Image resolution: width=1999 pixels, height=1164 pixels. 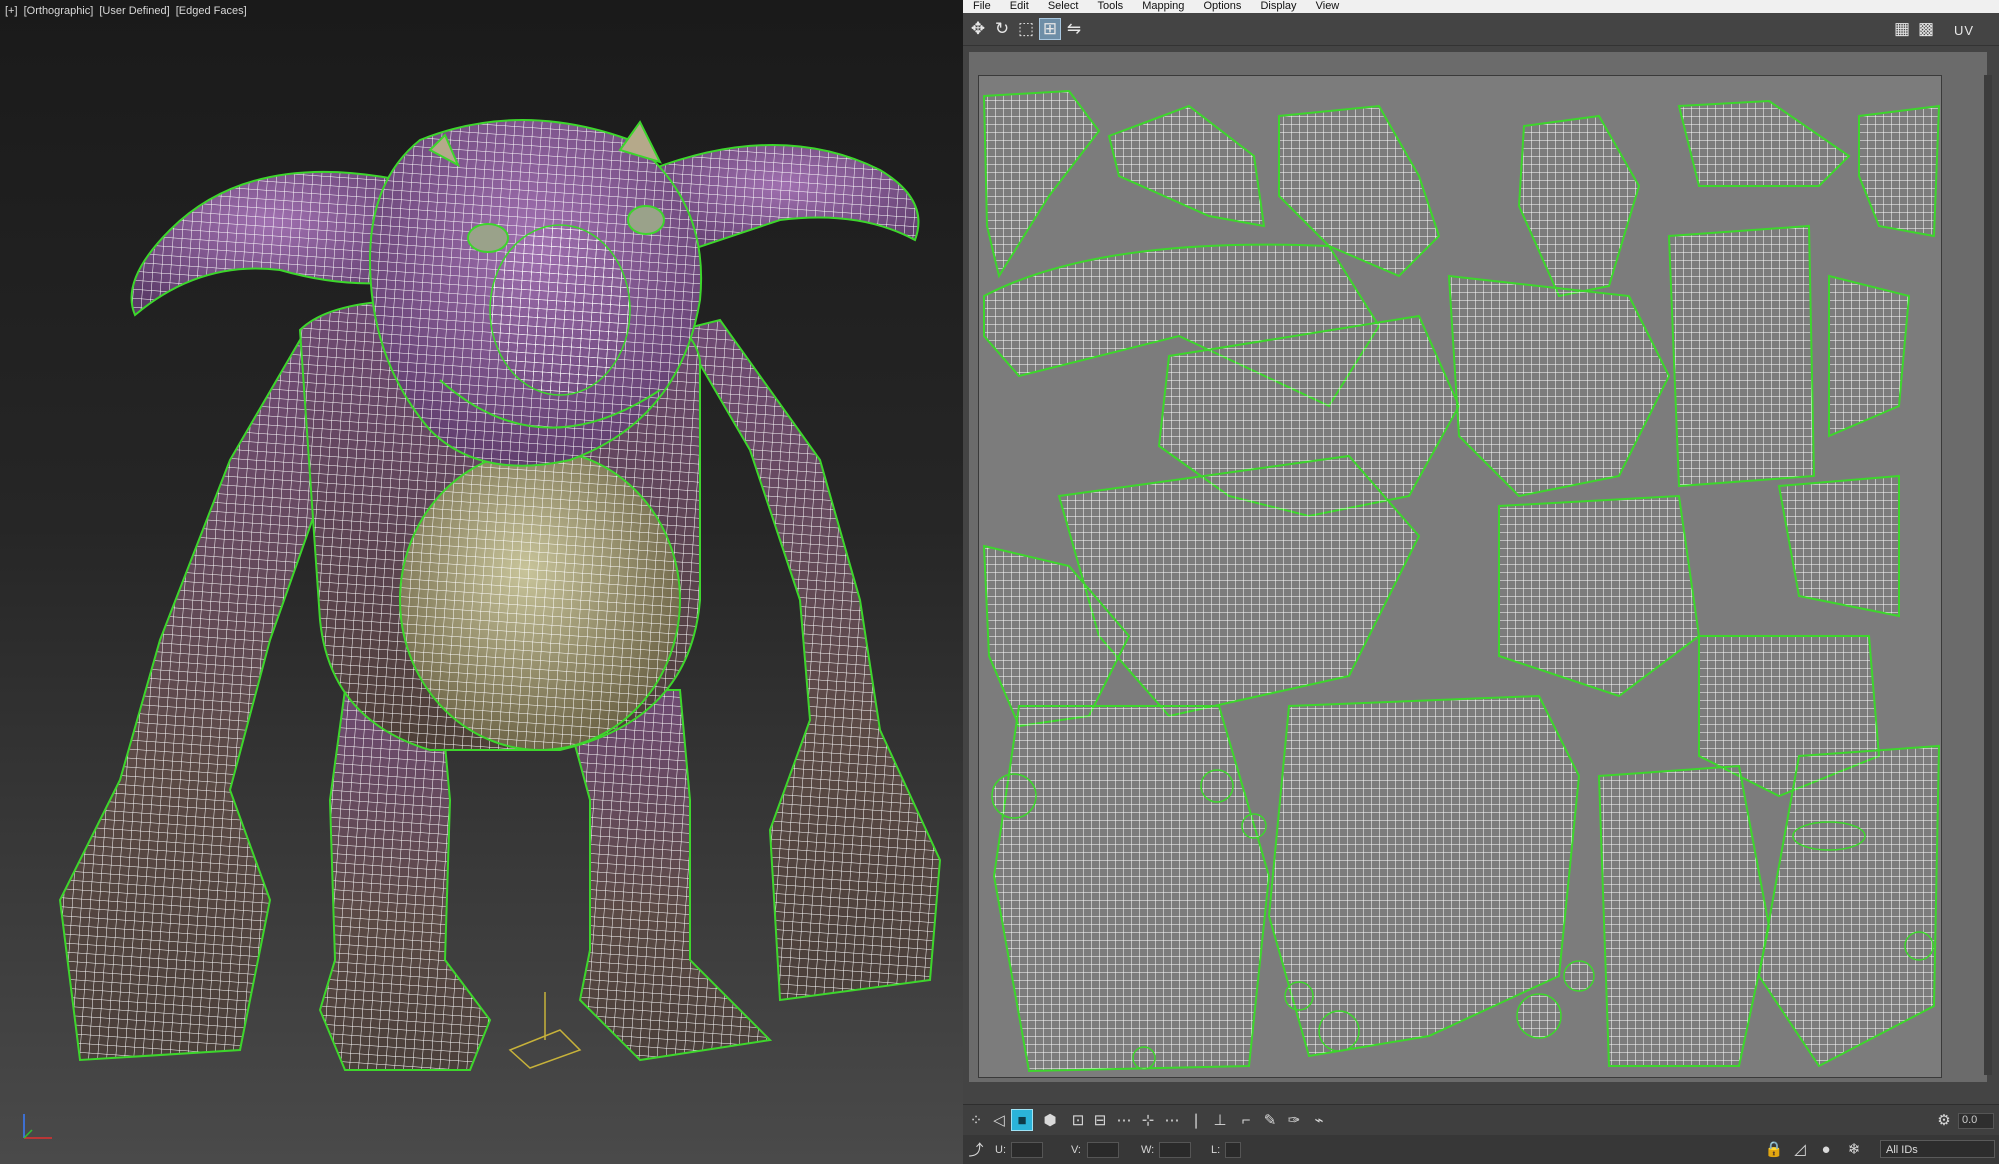 I want to click on uv-bottom-toolbar: ⁘ ◁ ■ ⬢ ⊡ ⊟ ⋯ ⊹ ⋯ ❘ ⊥ ⌐ ✎ ✑ ⌁ ⚙ 0.0, so click(x=1481, y=1119).